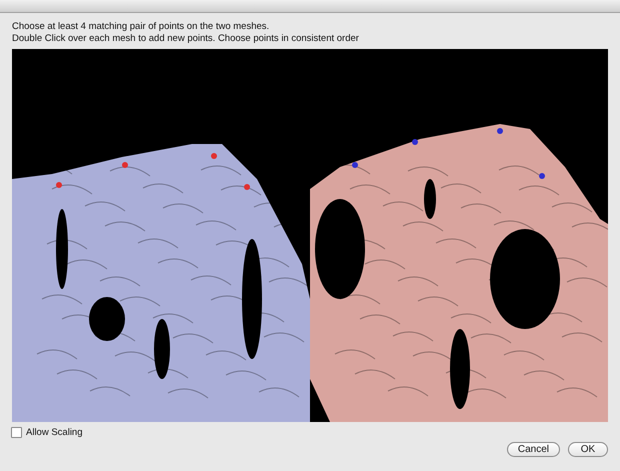 The image size is (620, 471). I want to click on ok-button: OK, so click(588, 449).